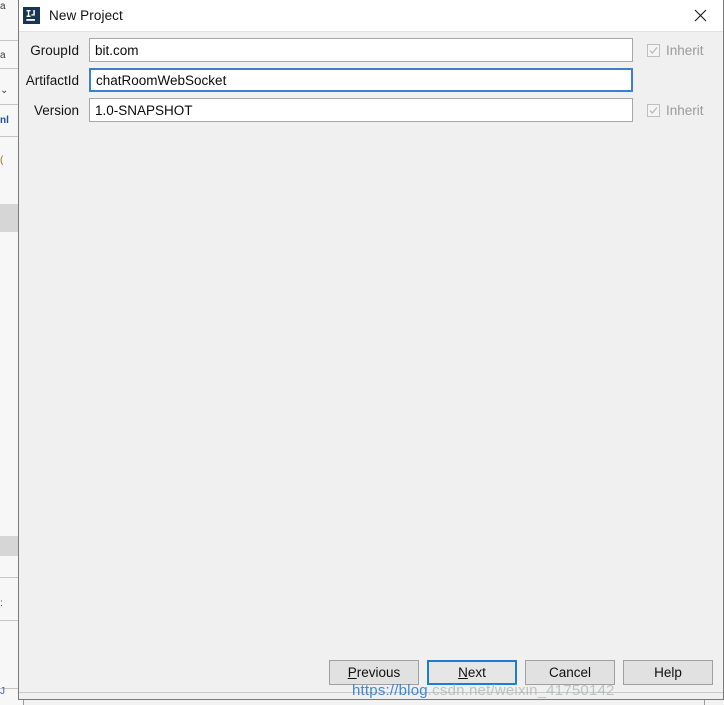 This screenshot has width=724, height=705. I want to click on next-button-label: ext, so click(476, 672).